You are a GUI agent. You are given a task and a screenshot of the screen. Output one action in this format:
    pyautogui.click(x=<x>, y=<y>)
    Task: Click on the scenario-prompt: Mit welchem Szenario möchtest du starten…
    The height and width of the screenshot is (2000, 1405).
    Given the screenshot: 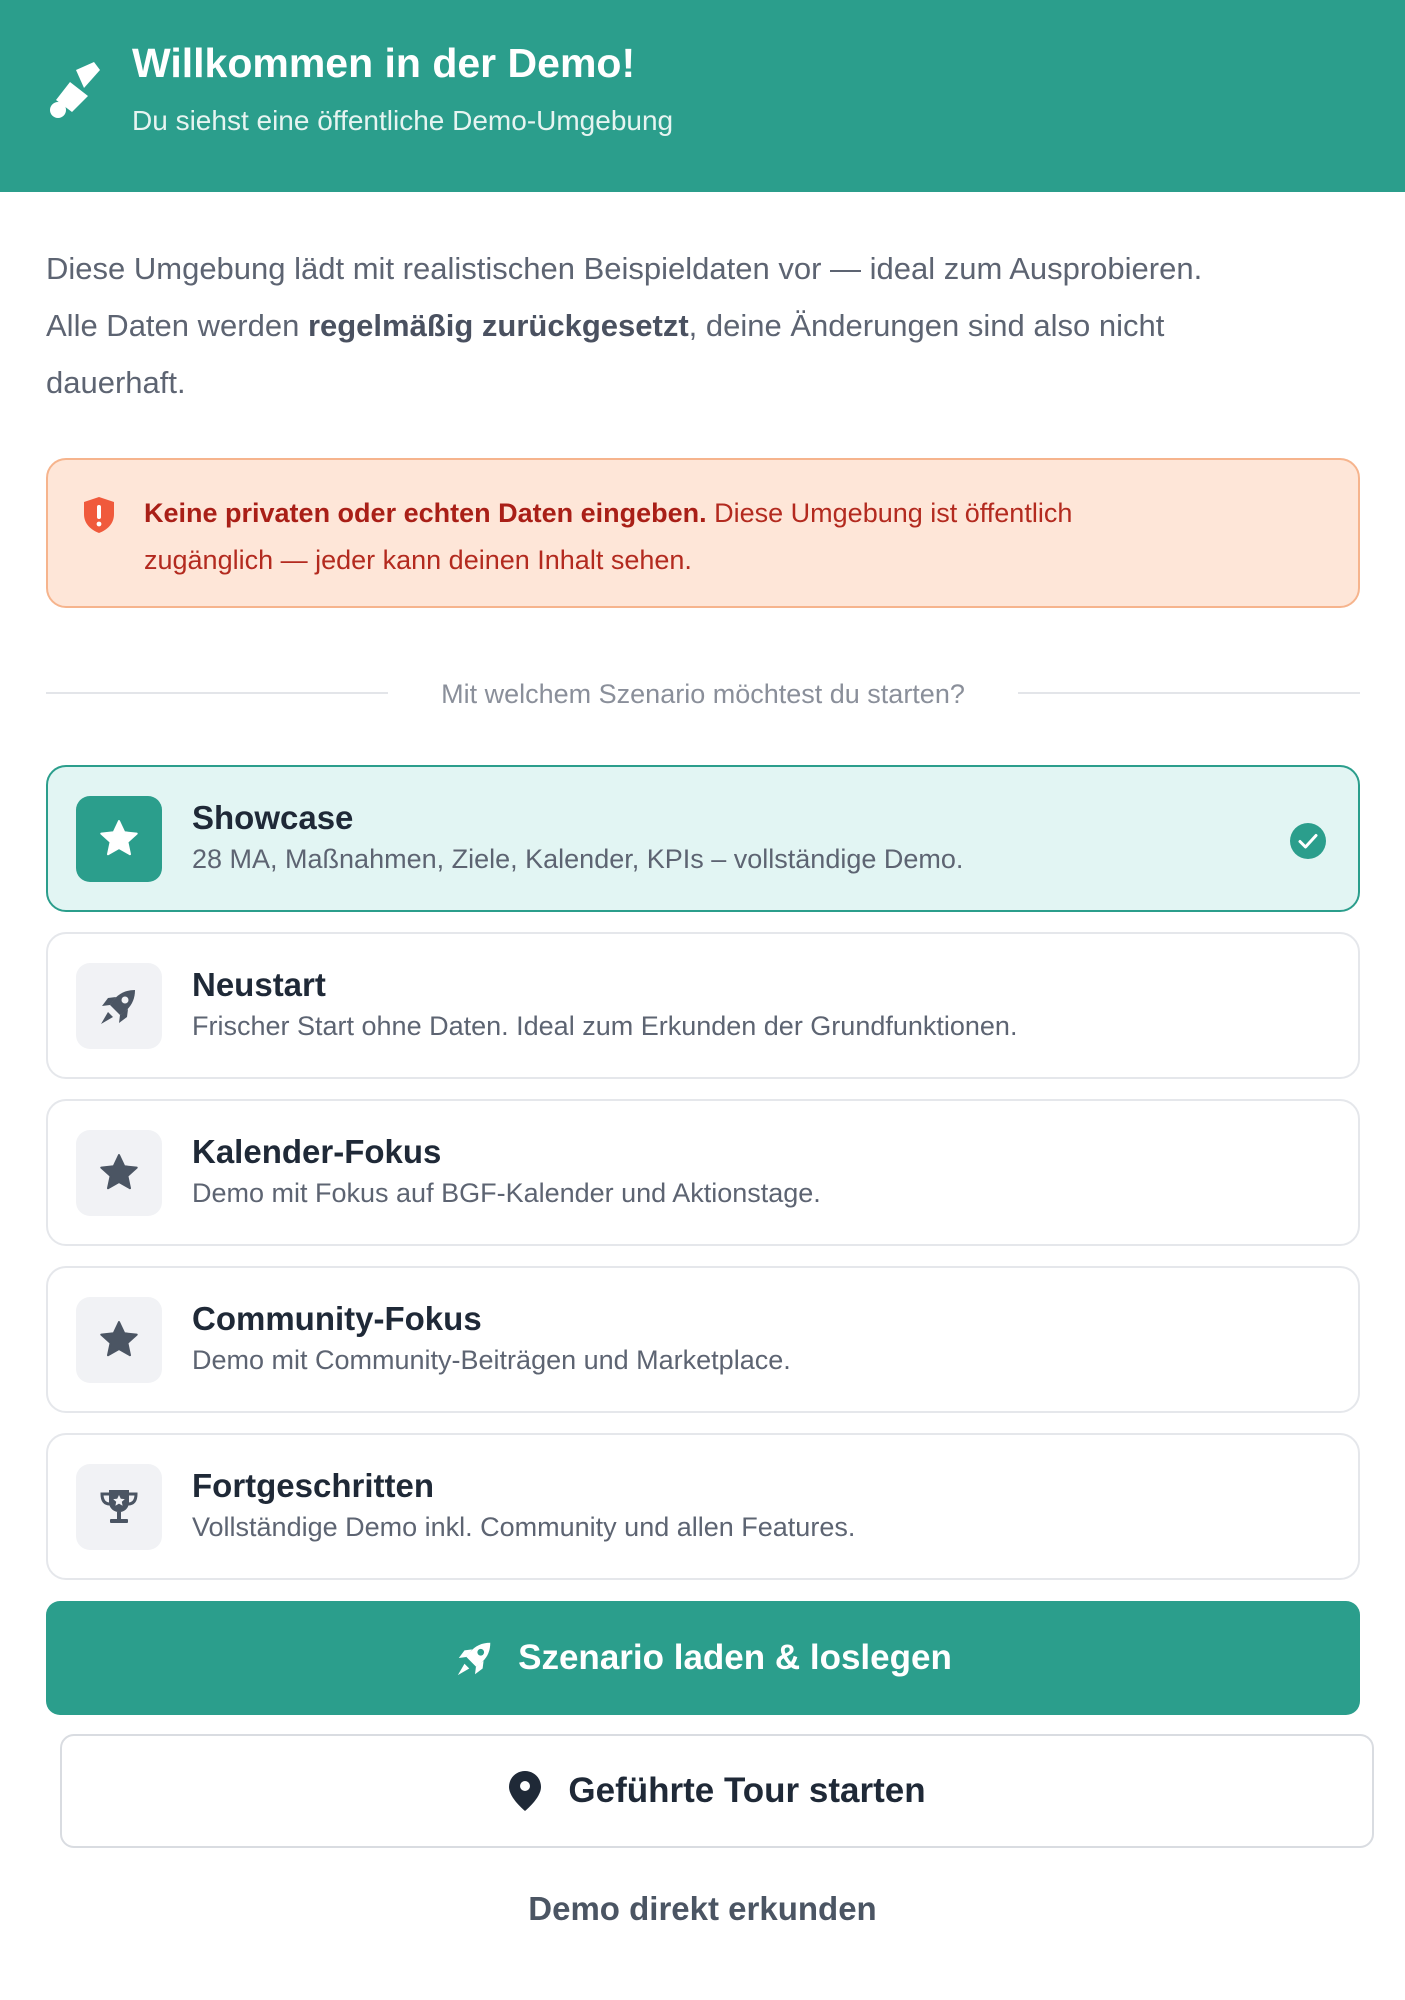 What is the action you would take?
    pyautogui.click(x=703, y=694)
    